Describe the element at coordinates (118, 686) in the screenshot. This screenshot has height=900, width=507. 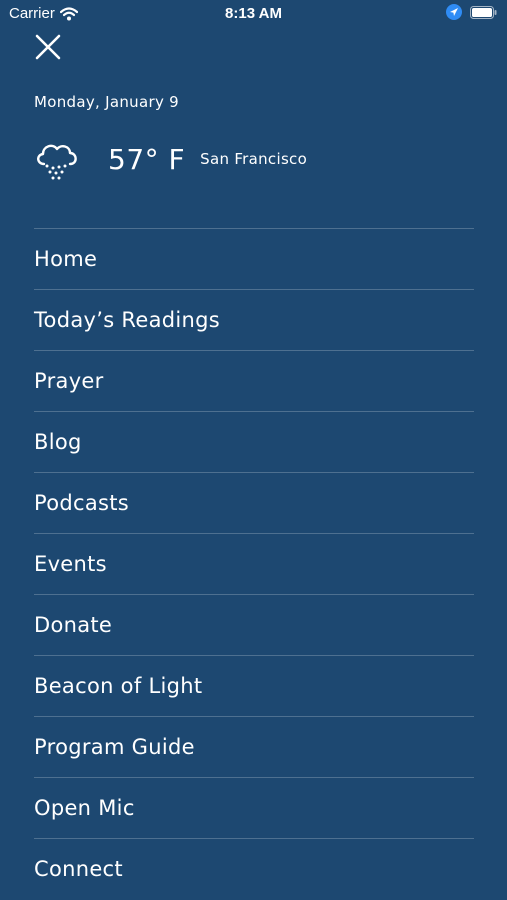
I see `menu-item-label: Beacon of Light` at that location.